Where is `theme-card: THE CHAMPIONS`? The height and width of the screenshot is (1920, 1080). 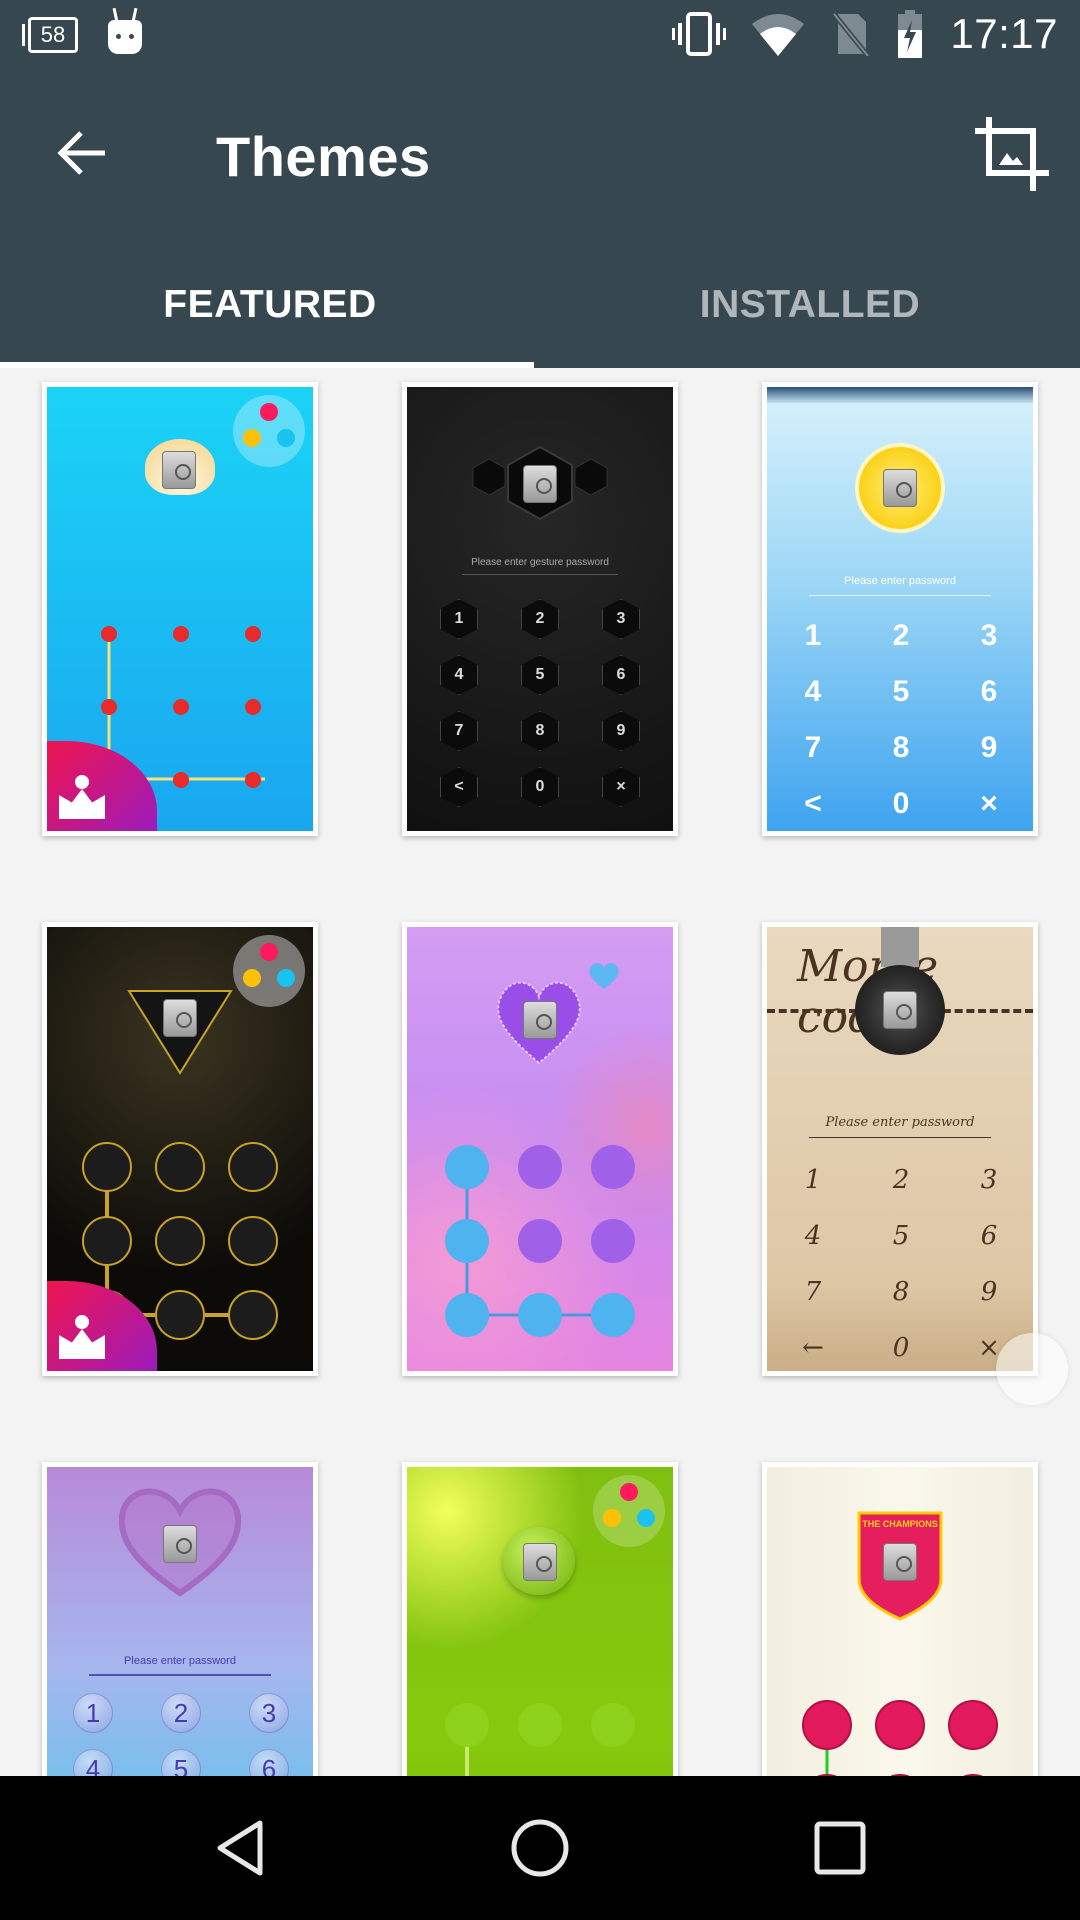 theme-card: THE CHAMPIONS is located at coordinates (900, 1619).